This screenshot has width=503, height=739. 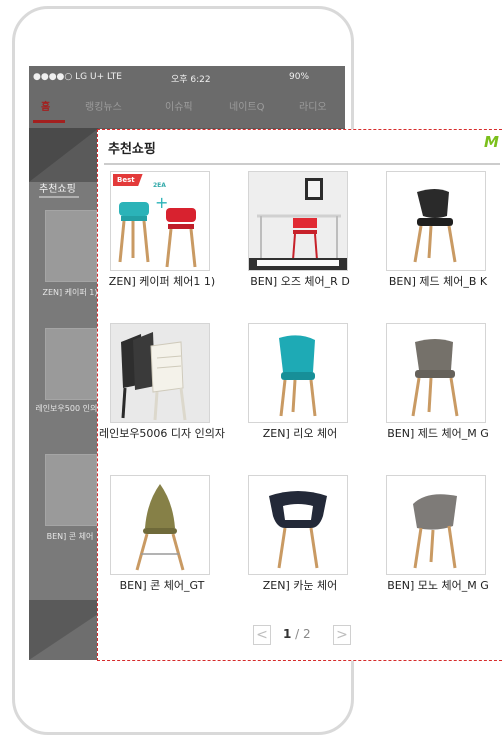 What do you see at coordinates (298, 525) in the screenshot?
I see `navy-armchair-icon` at bounding box center [298, 525].